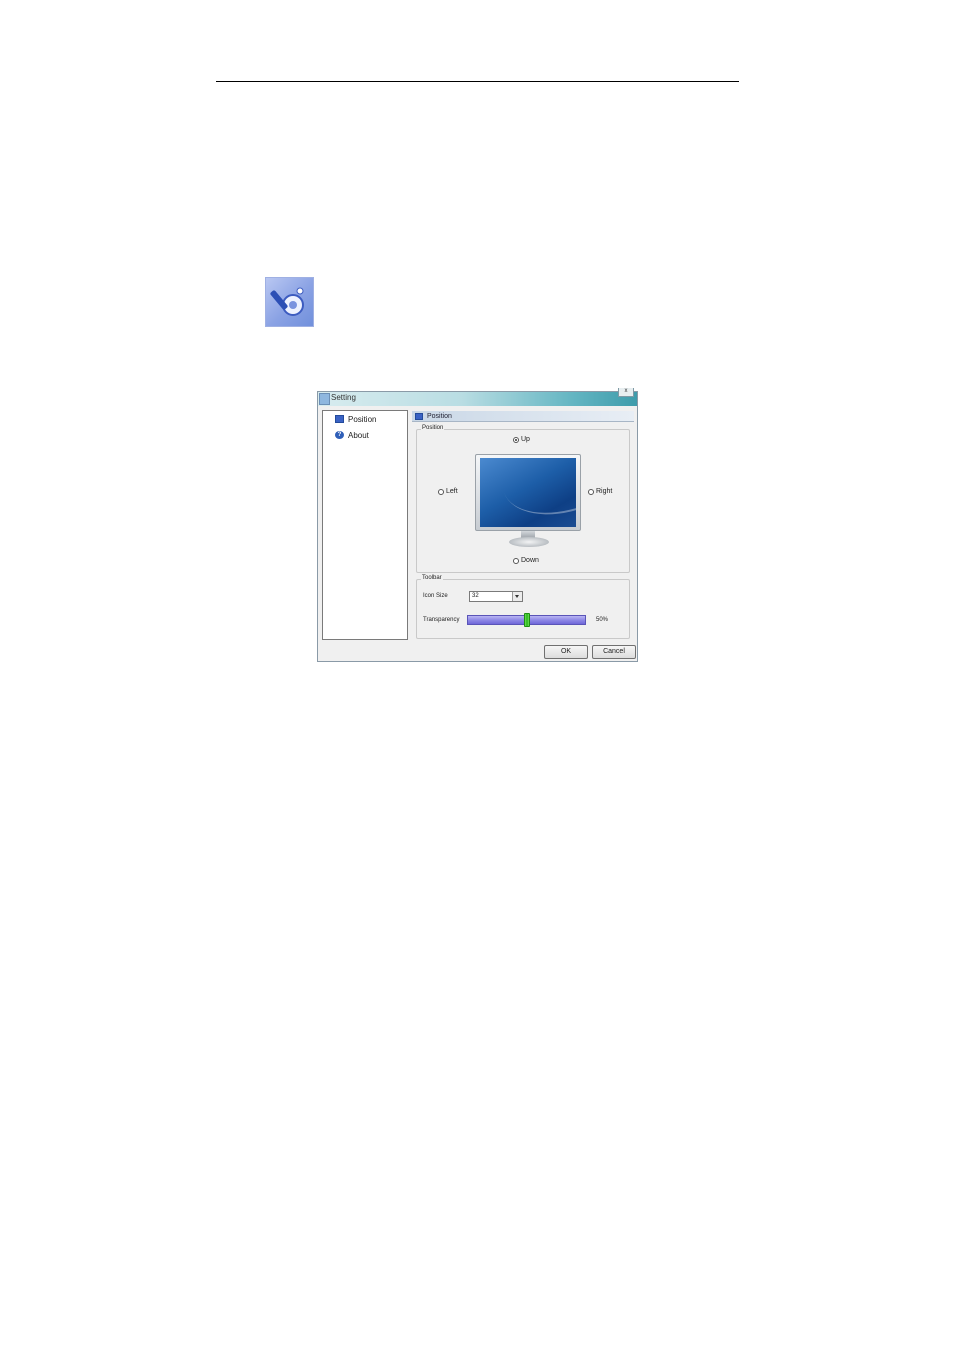  Describe the element at coordinates (626, 392) in the screenshot. I see `close-button: x` at that location.